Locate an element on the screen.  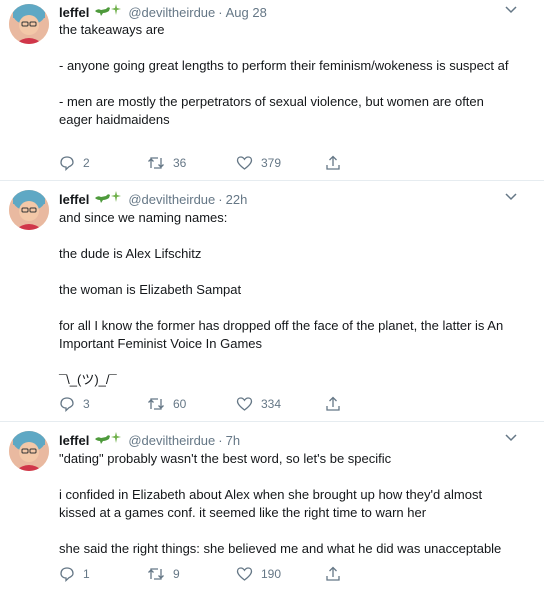
reply-button: 1 is located at coordinates (74, 574).